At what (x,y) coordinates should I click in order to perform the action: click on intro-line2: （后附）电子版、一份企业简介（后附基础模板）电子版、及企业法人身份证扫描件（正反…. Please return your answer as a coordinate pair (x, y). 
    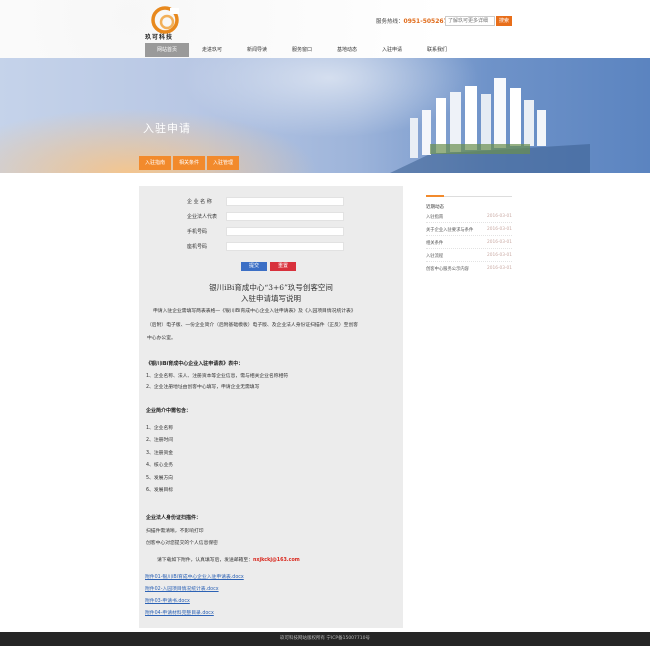
    Looking at the image, I should click on (253, 325).